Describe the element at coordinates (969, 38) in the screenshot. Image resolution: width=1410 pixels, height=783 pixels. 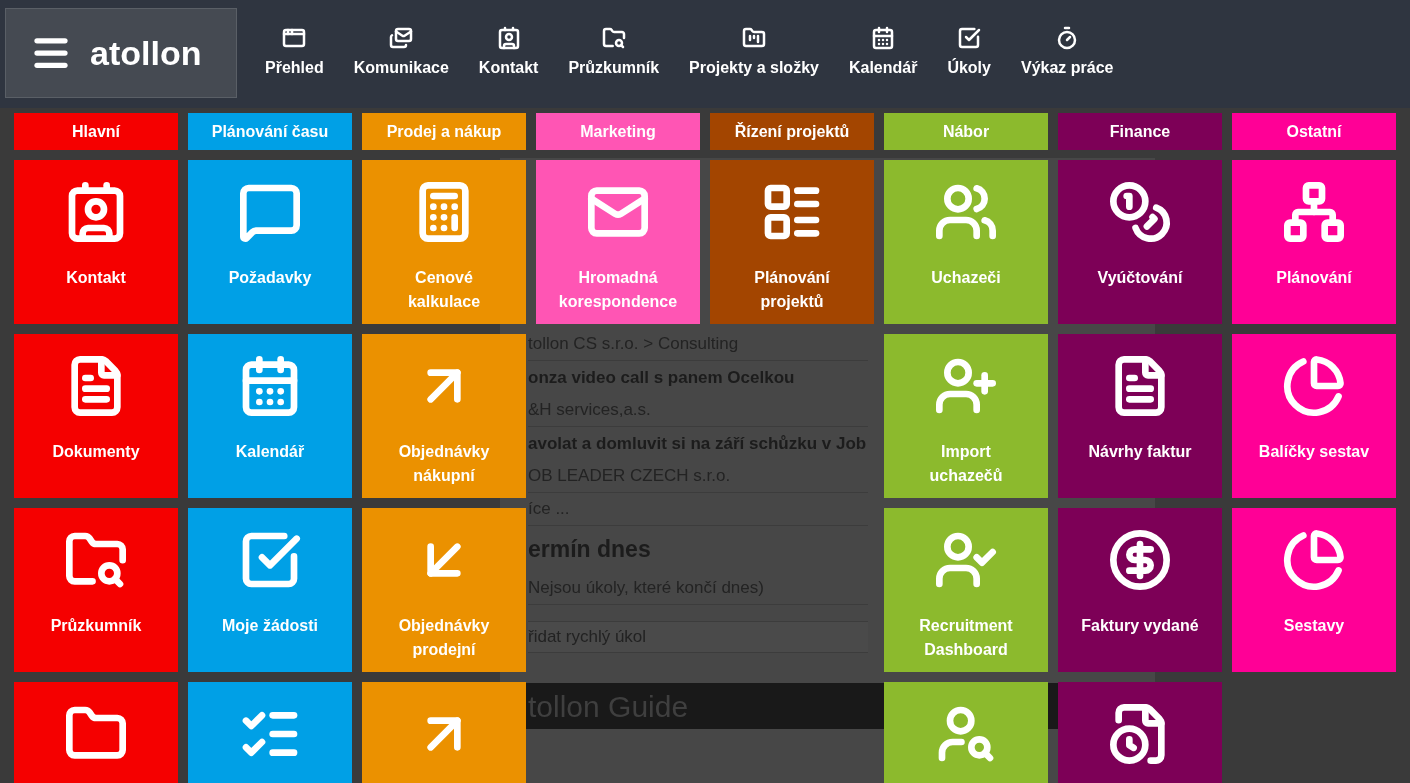
I see `checkbox-icon` at that location.